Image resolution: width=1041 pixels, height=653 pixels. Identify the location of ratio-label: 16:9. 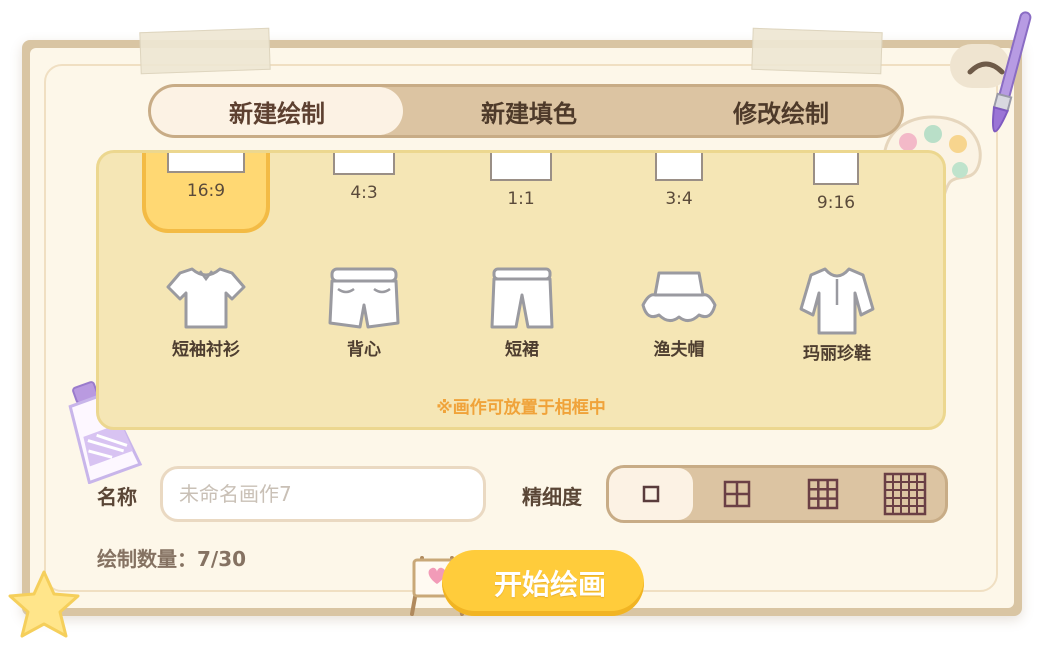
(206, 191).